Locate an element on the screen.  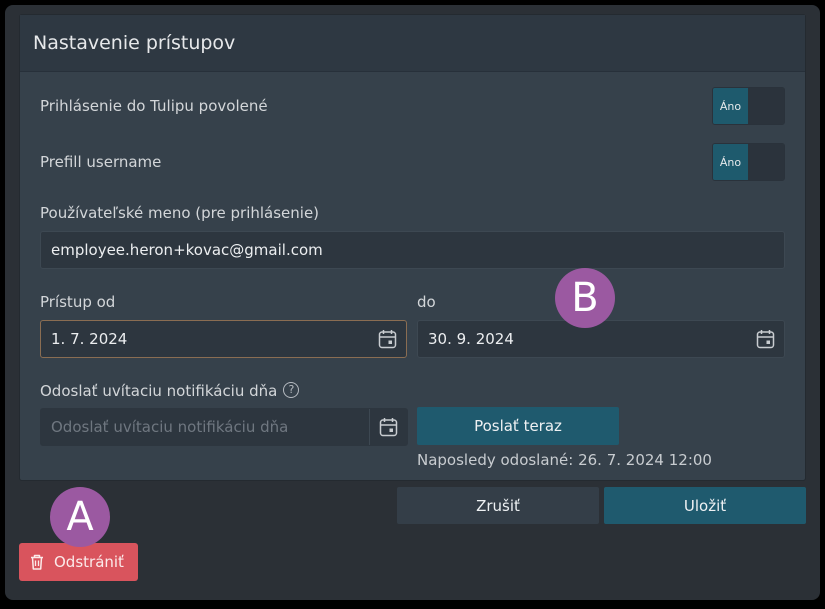
access-from-value: 1. 7. 2024 is located at coordinates (89, 339).